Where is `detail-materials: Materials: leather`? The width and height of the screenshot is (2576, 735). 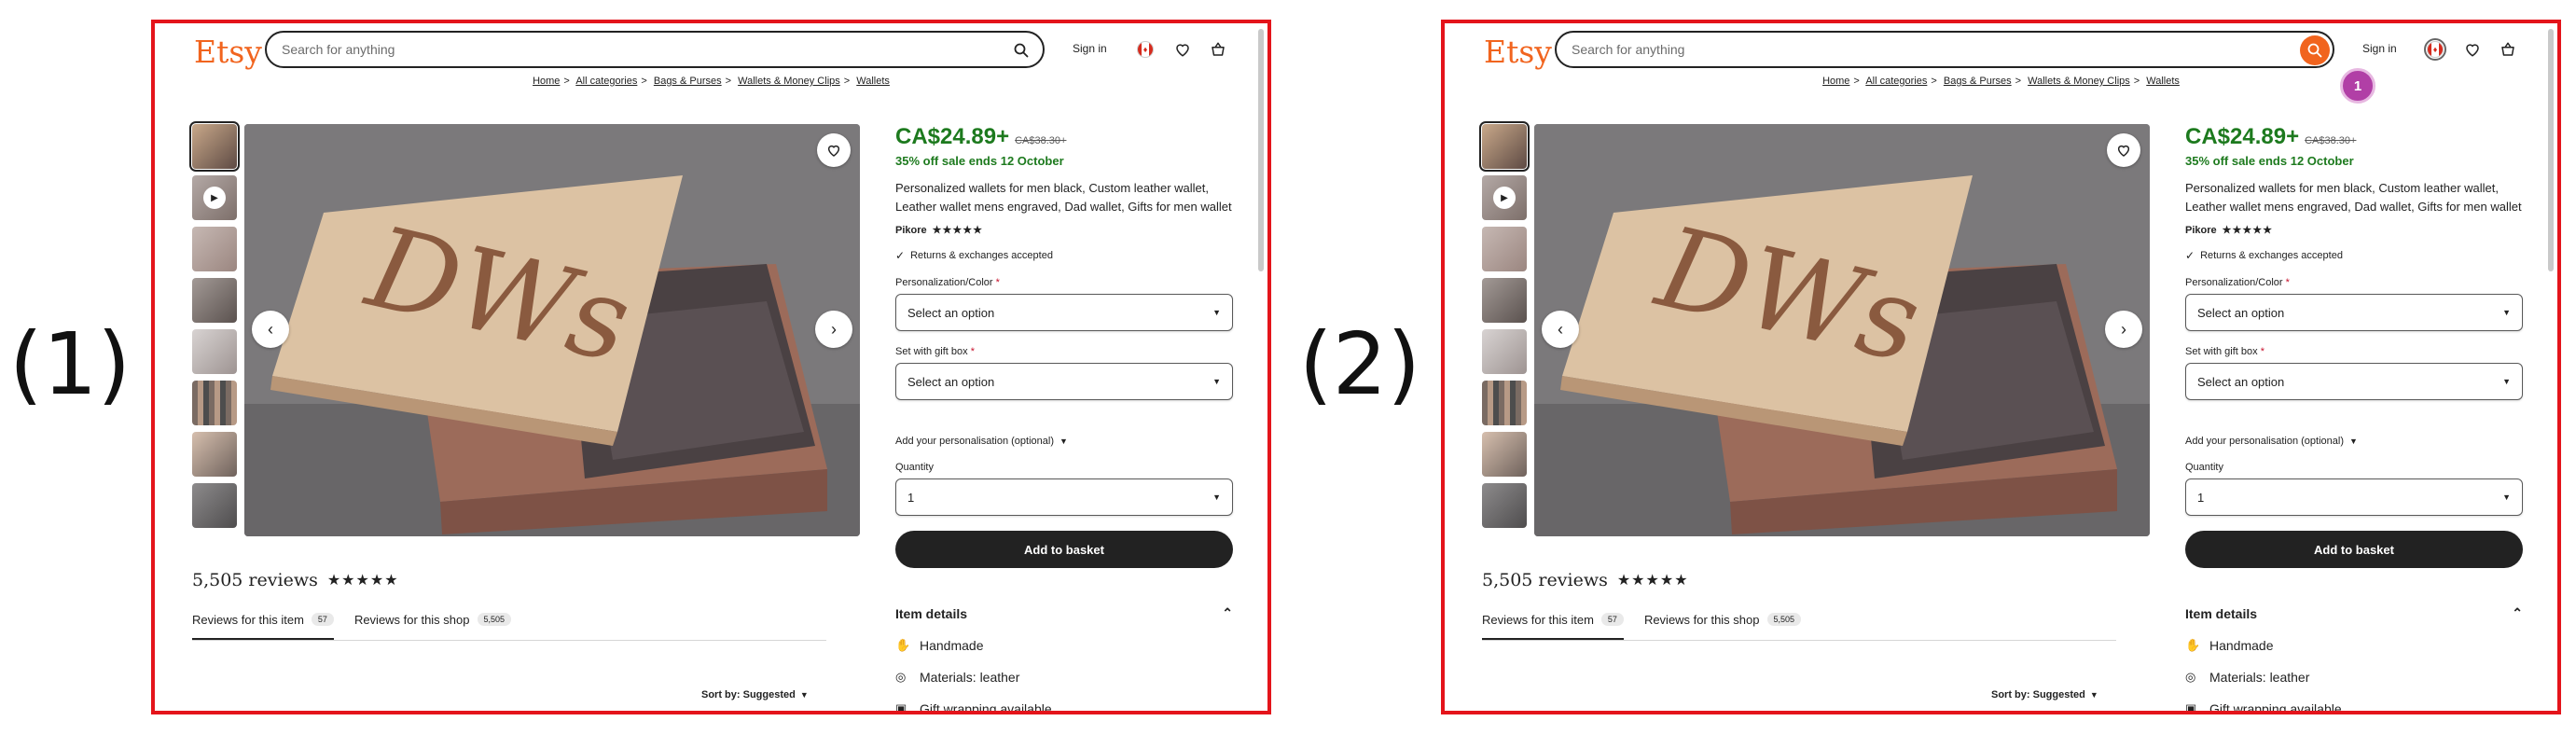 detail-materials: Materials: leather is located at coordinates (970, 677).